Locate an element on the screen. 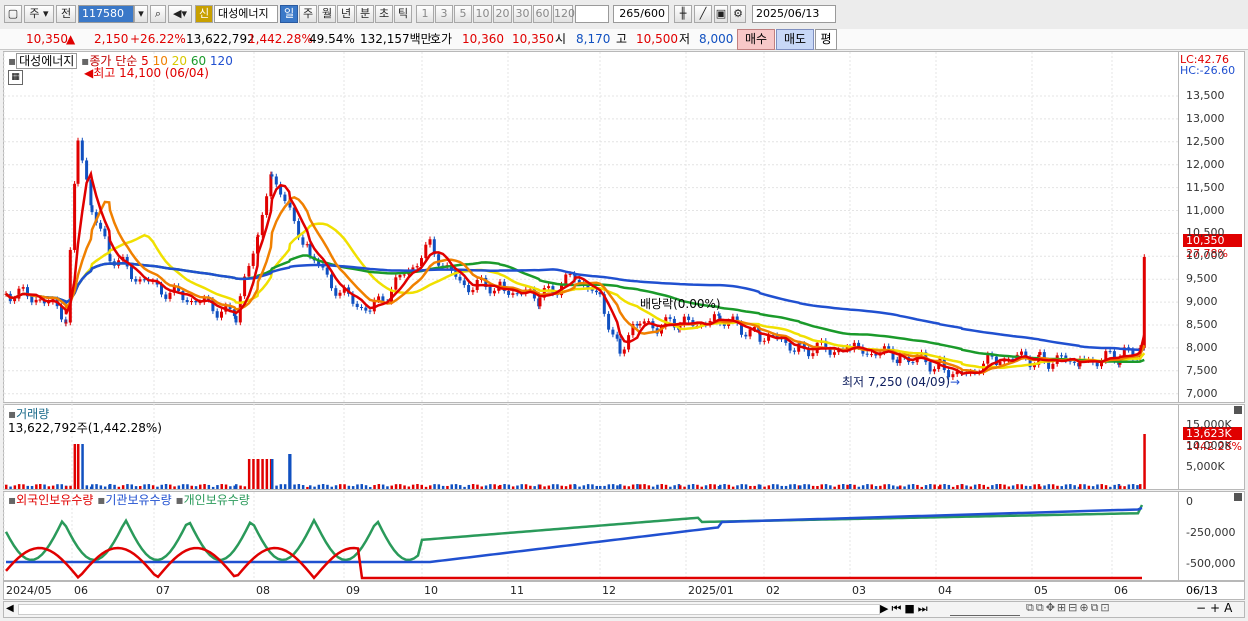 This screenshot has height=621, width=1248. price-y-tick: 11,500 is located at coordinates (1205, 187).